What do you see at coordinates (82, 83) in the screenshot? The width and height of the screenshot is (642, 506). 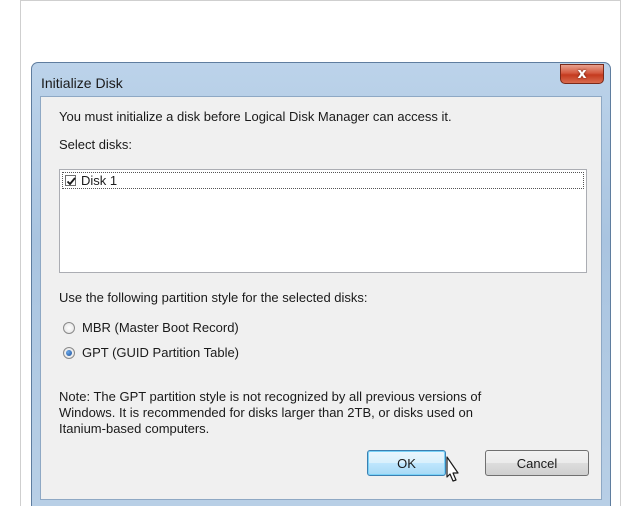 I see `dialog-title: Initialize Disk` at bounding box center [82, 83].